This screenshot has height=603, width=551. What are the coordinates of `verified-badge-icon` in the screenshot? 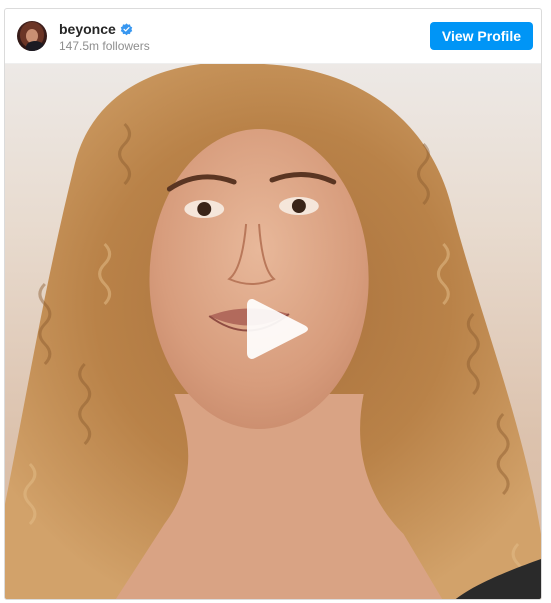 It's located at (126, 29).